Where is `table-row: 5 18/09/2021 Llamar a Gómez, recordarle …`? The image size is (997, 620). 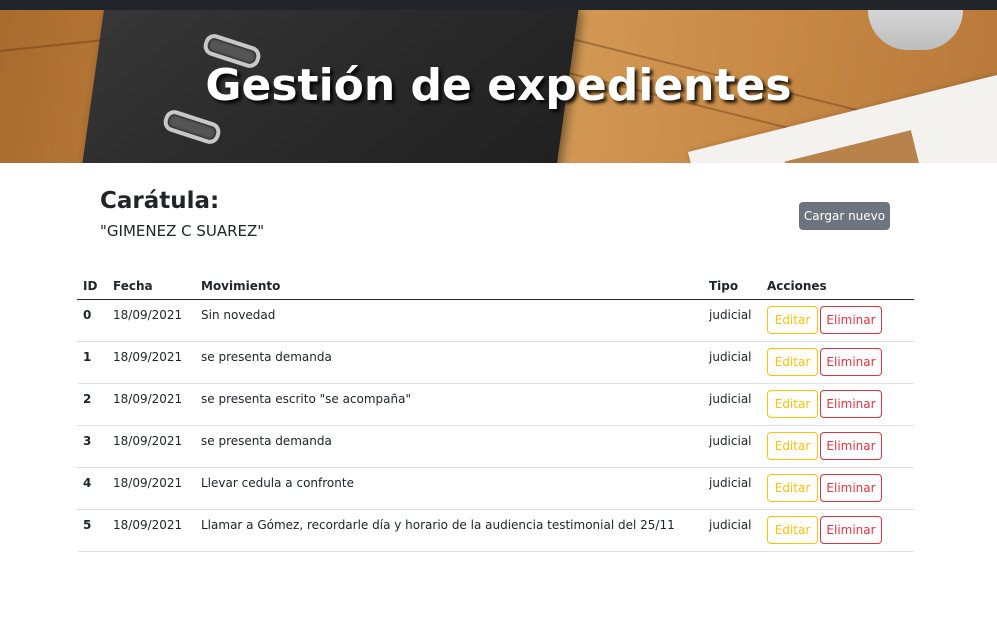 table-row: 5 18/09/2021 Llamar a Gómez, recordarle … is located at coordinates (495, 530).